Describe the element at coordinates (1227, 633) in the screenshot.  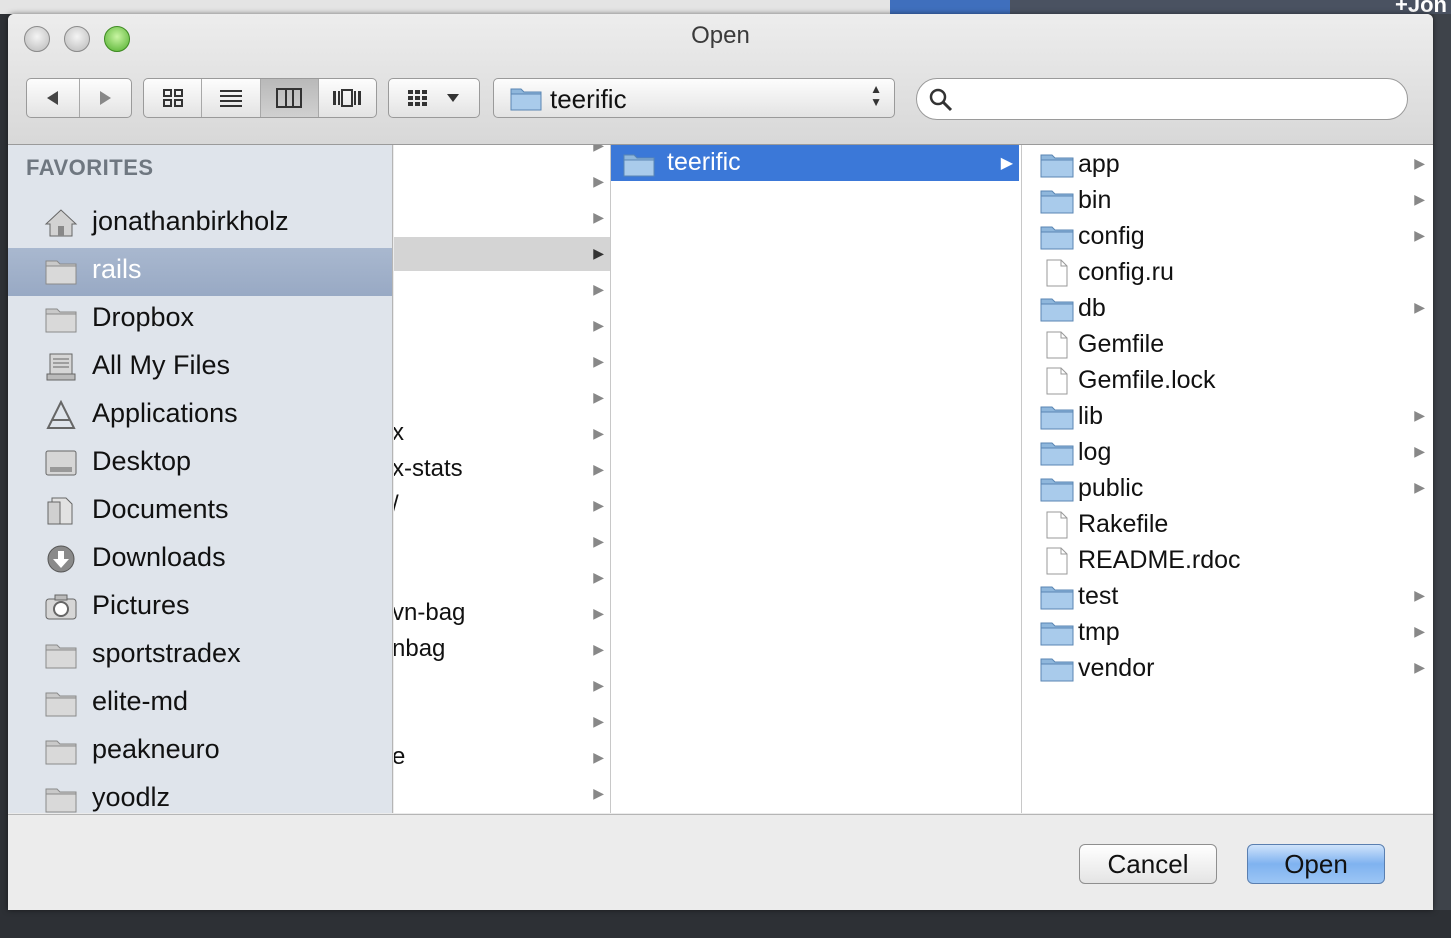
I see `list-item: tmp ▶` at that location.